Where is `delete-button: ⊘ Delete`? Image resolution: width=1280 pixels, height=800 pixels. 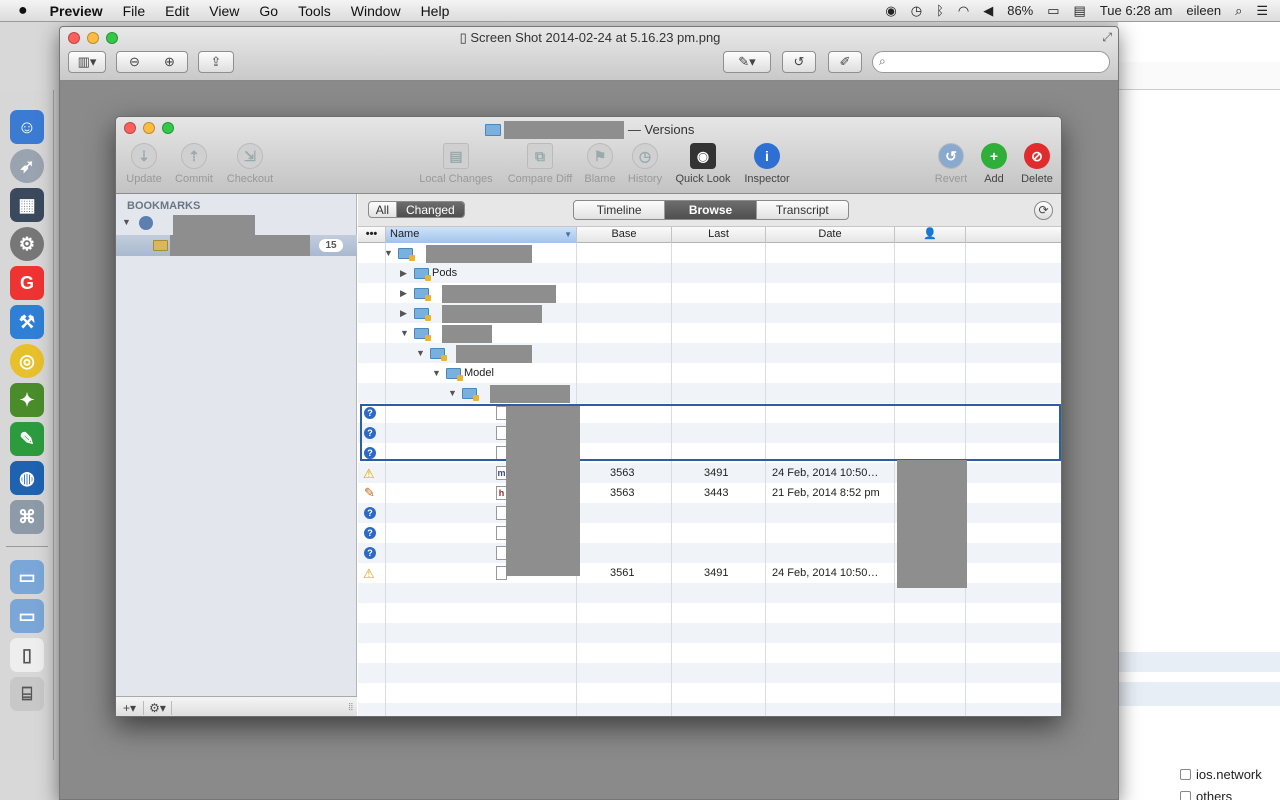
delete-button: ⊘ Delete is located at coordinates (1035, 164).